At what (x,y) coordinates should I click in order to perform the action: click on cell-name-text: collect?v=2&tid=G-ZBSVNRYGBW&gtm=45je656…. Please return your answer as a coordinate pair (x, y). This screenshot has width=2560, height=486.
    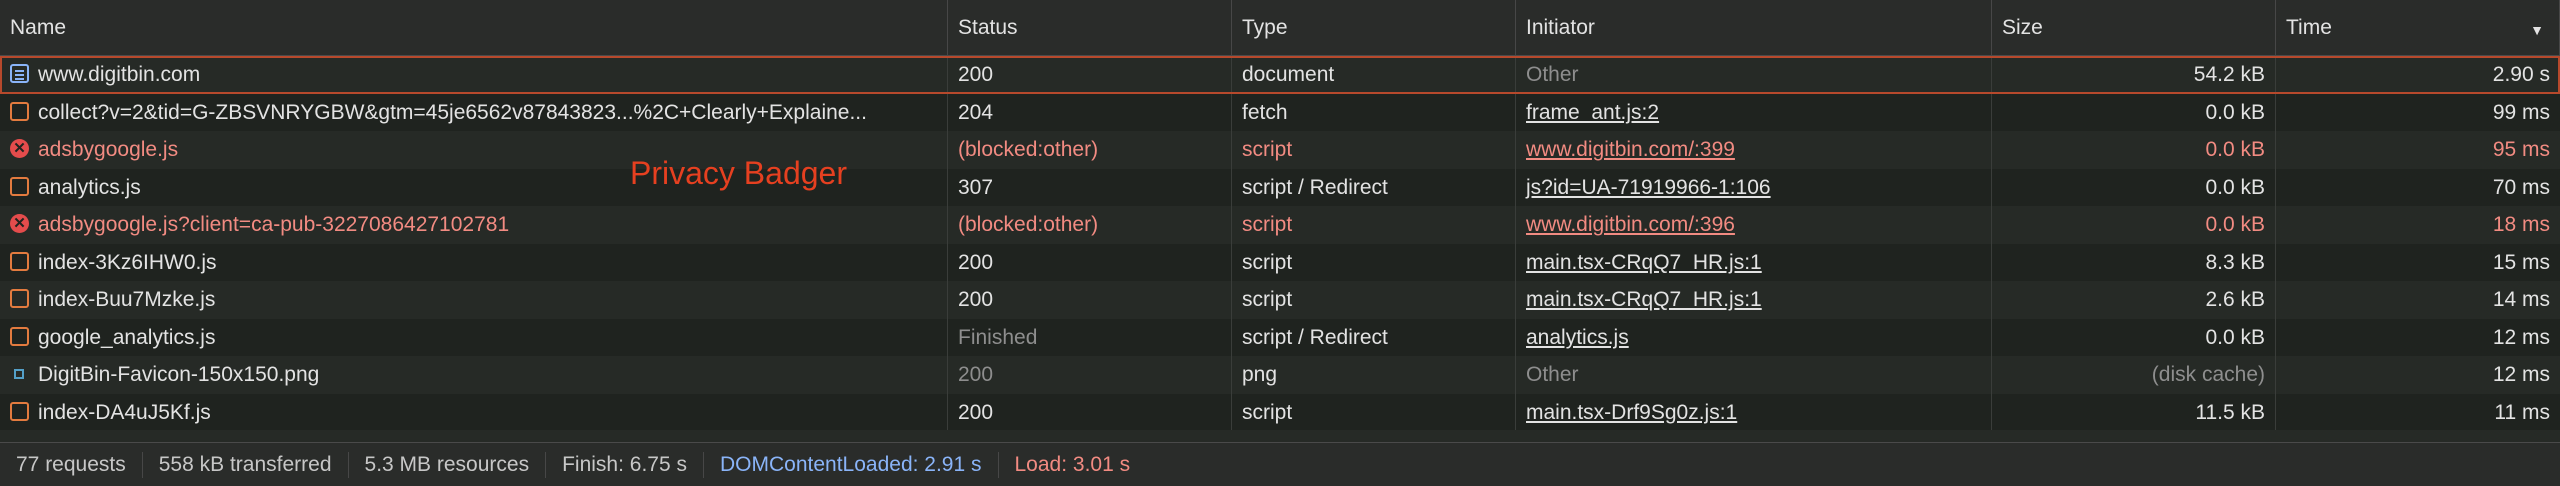
    Looking at the image, I should click on (452, 112).